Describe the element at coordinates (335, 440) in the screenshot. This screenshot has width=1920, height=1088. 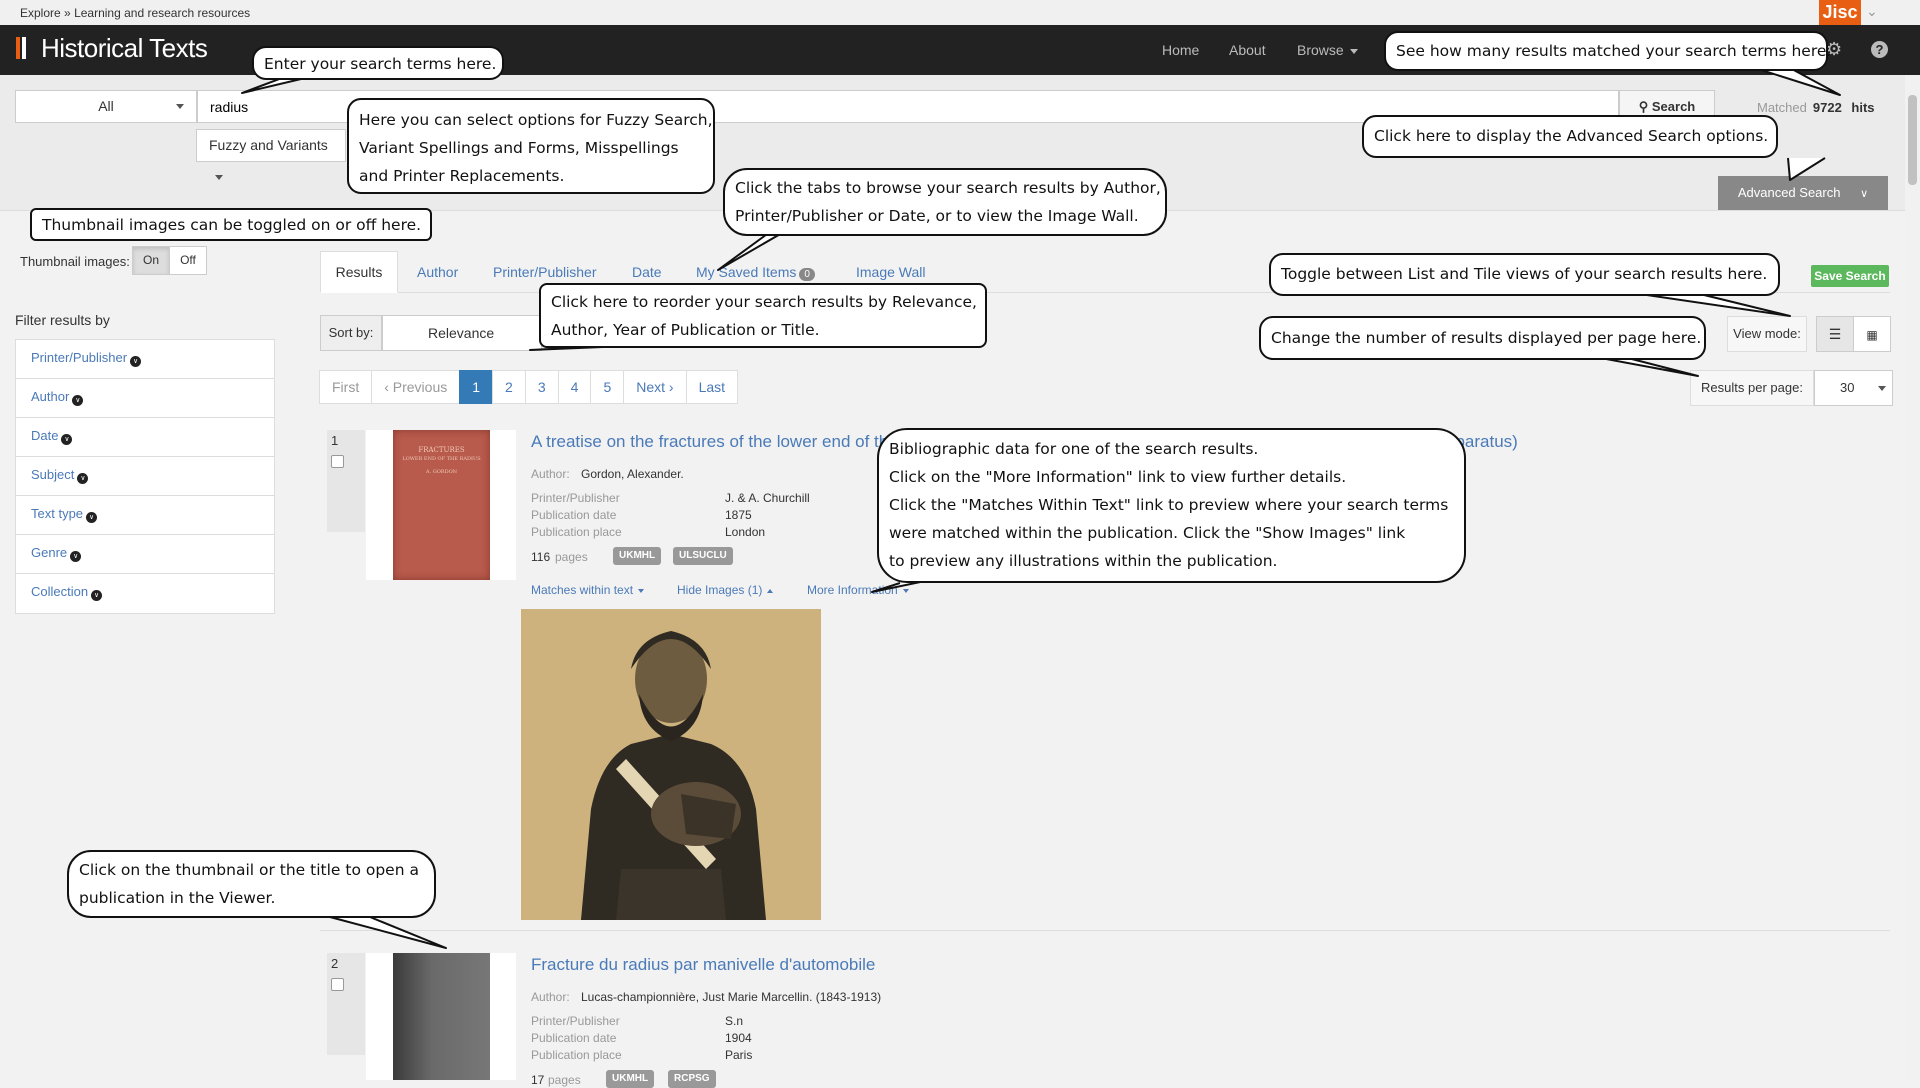
I see `result-number: 1` at that location.